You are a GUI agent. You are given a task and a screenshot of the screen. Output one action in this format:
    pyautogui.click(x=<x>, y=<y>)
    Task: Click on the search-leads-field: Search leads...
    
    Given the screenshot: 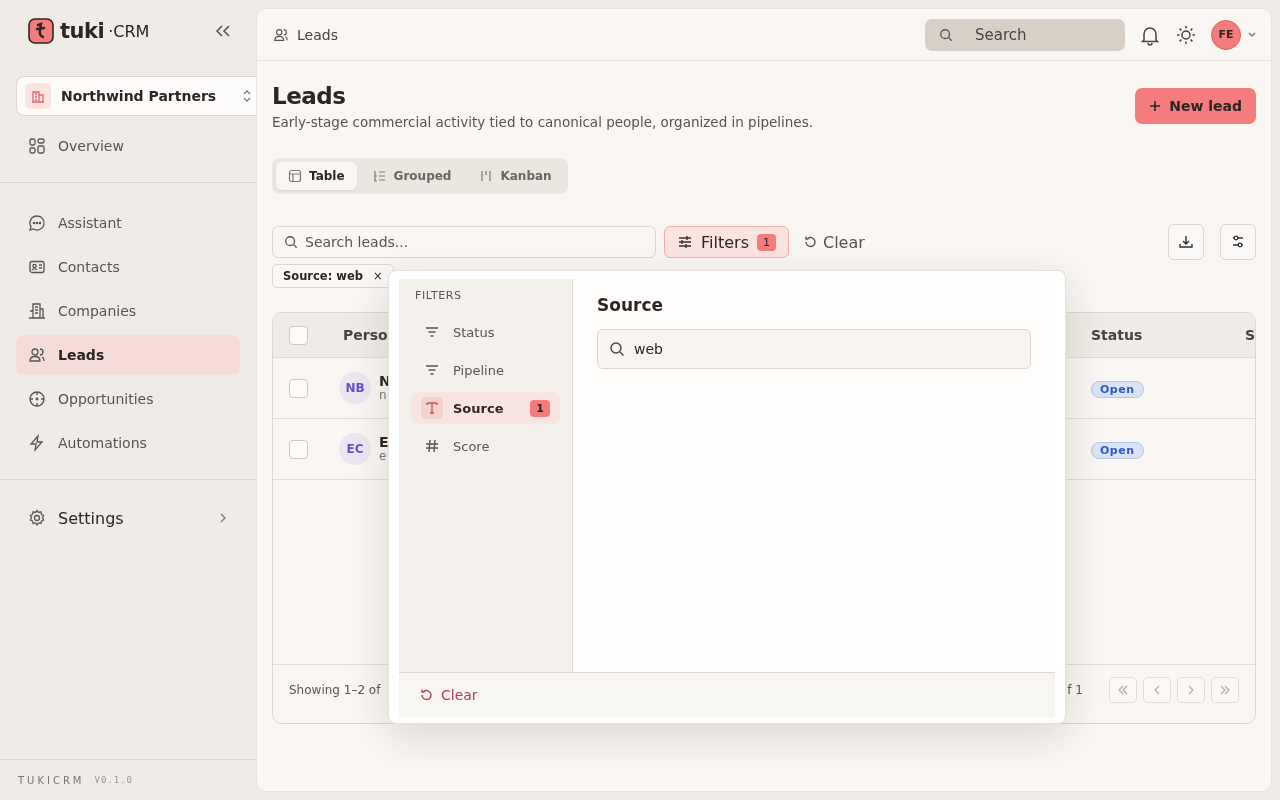 What is the action you would take?
    pyautogui.click(x=464, y=242)
    